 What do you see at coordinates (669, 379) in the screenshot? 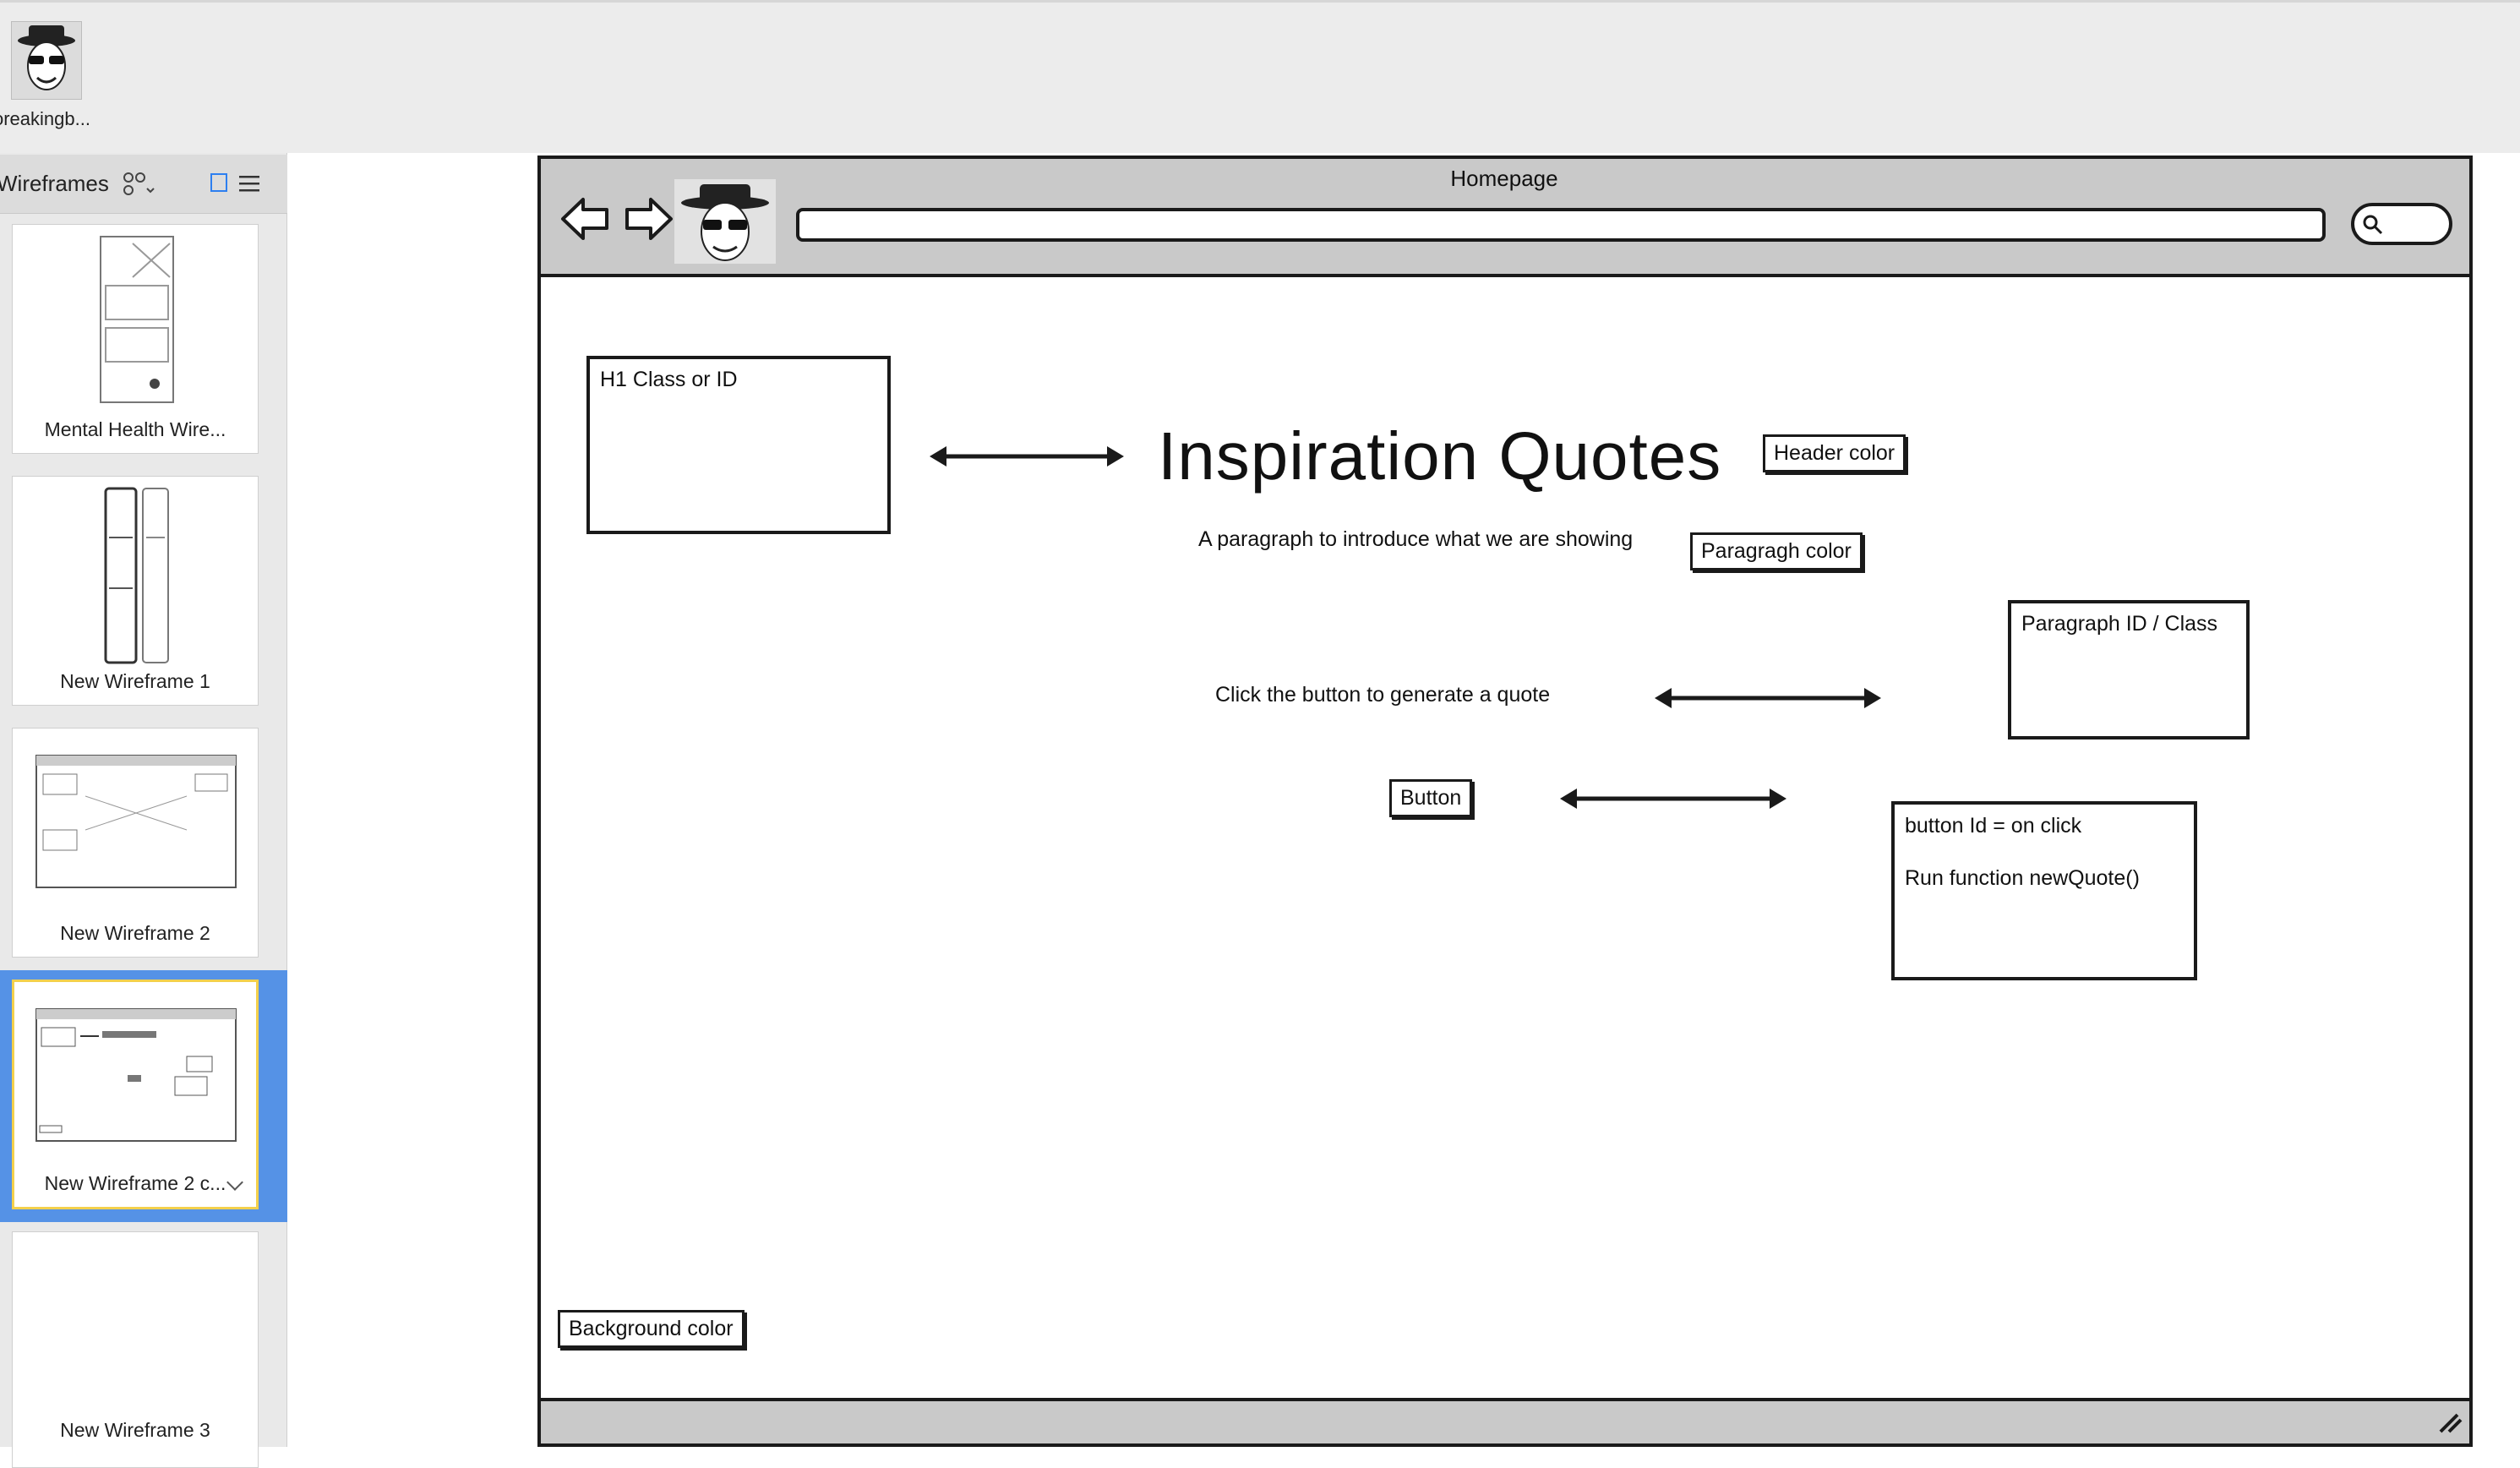
I see `h1-annotation-label: H1 Class or ID` at bounding box center [669, 379].